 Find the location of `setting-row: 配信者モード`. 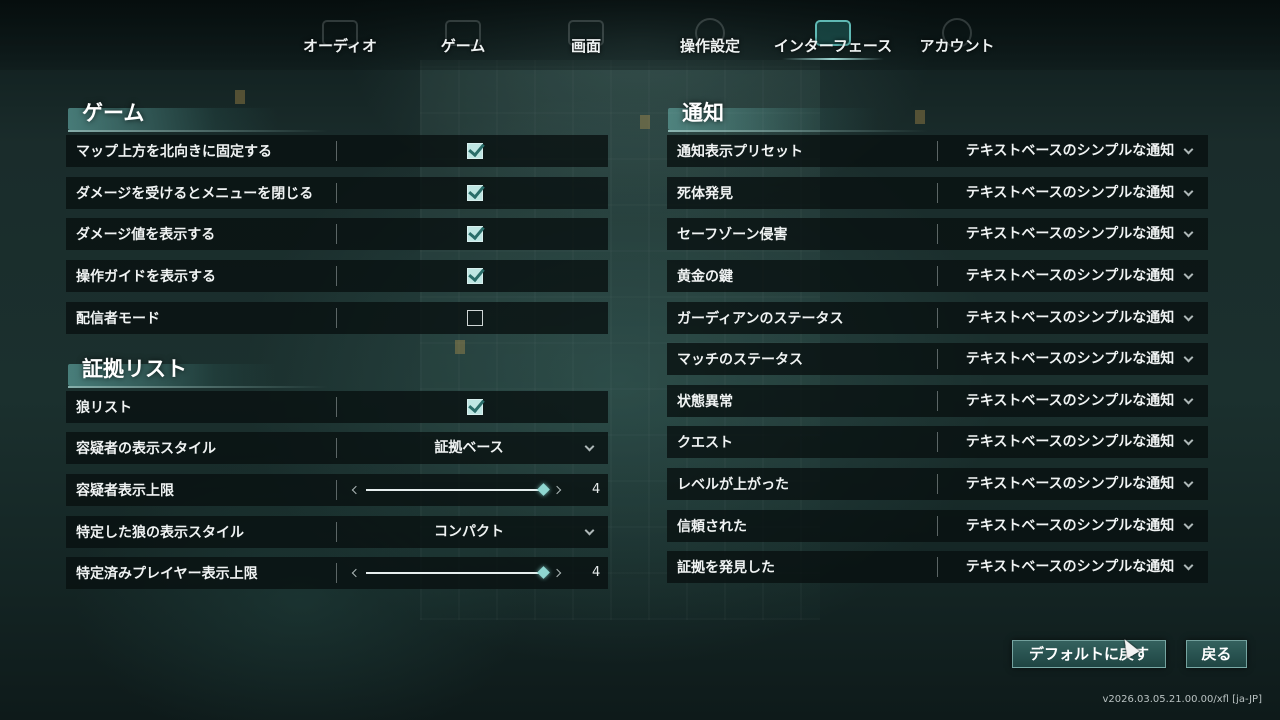

setting-row: 配信者モード is located at coordinates (337, 318).